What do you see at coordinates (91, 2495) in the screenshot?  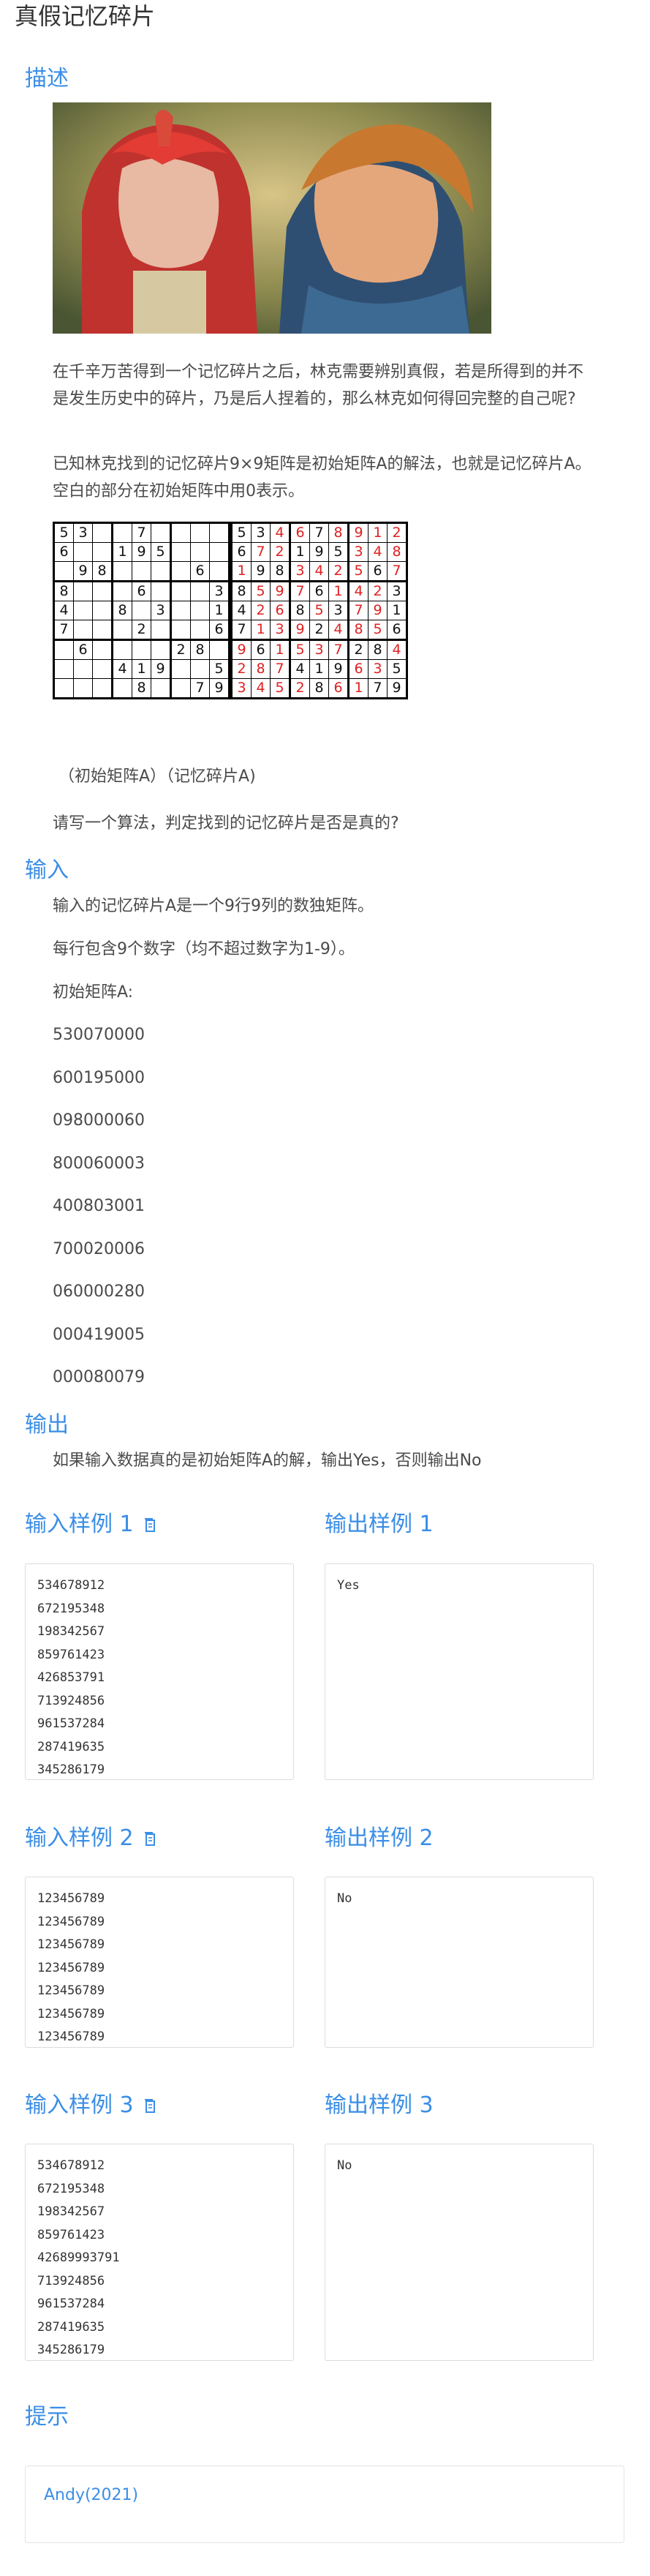 I see `author-link: Andy(2021)` at bounding box center [91, 2495].